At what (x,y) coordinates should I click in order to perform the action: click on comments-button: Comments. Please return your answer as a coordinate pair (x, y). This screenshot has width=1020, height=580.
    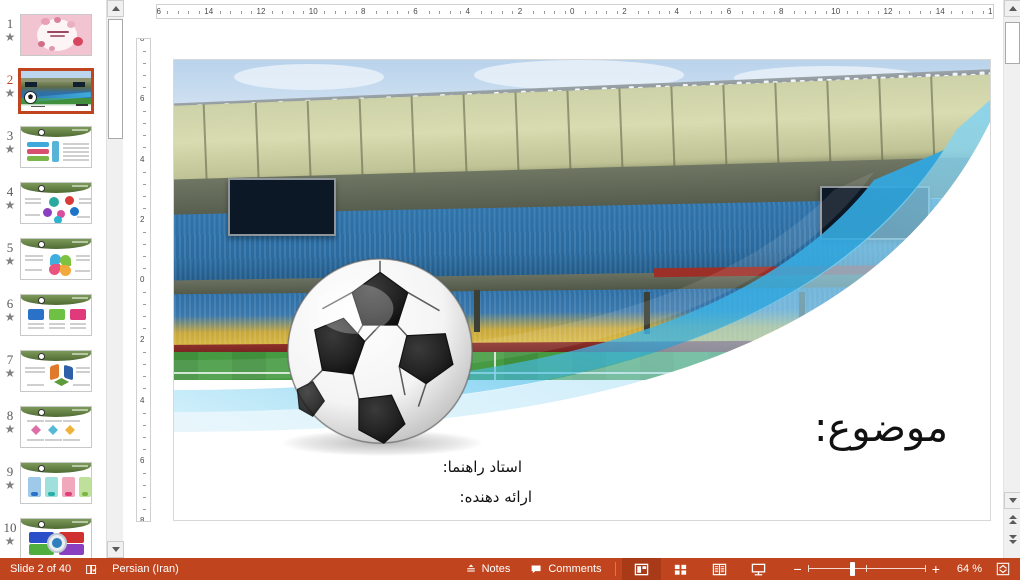
    Looking at the image, I should click on (565, 569).